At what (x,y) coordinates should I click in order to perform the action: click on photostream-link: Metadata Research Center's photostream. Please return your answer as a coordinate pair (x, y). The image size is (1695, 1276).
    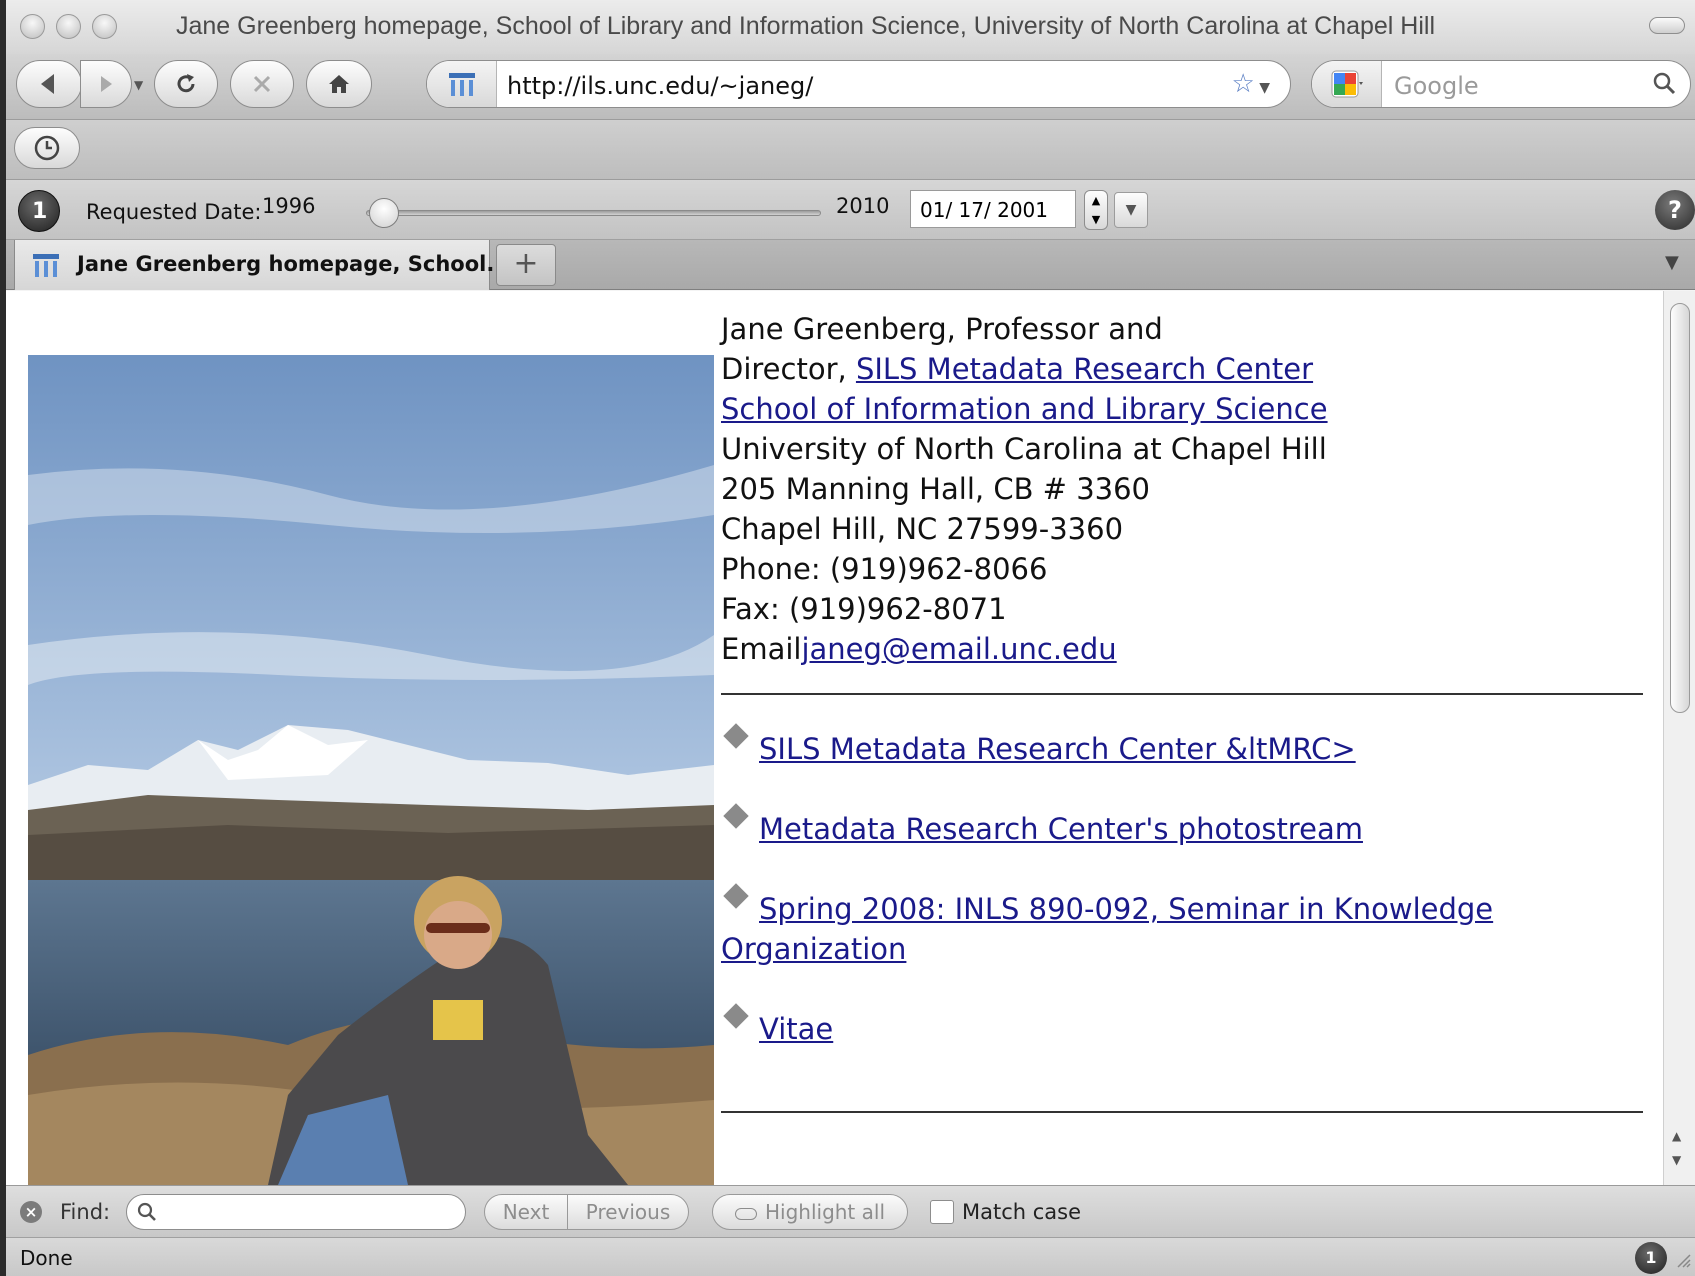
    Looking at the image, I should click on (1061, 829).